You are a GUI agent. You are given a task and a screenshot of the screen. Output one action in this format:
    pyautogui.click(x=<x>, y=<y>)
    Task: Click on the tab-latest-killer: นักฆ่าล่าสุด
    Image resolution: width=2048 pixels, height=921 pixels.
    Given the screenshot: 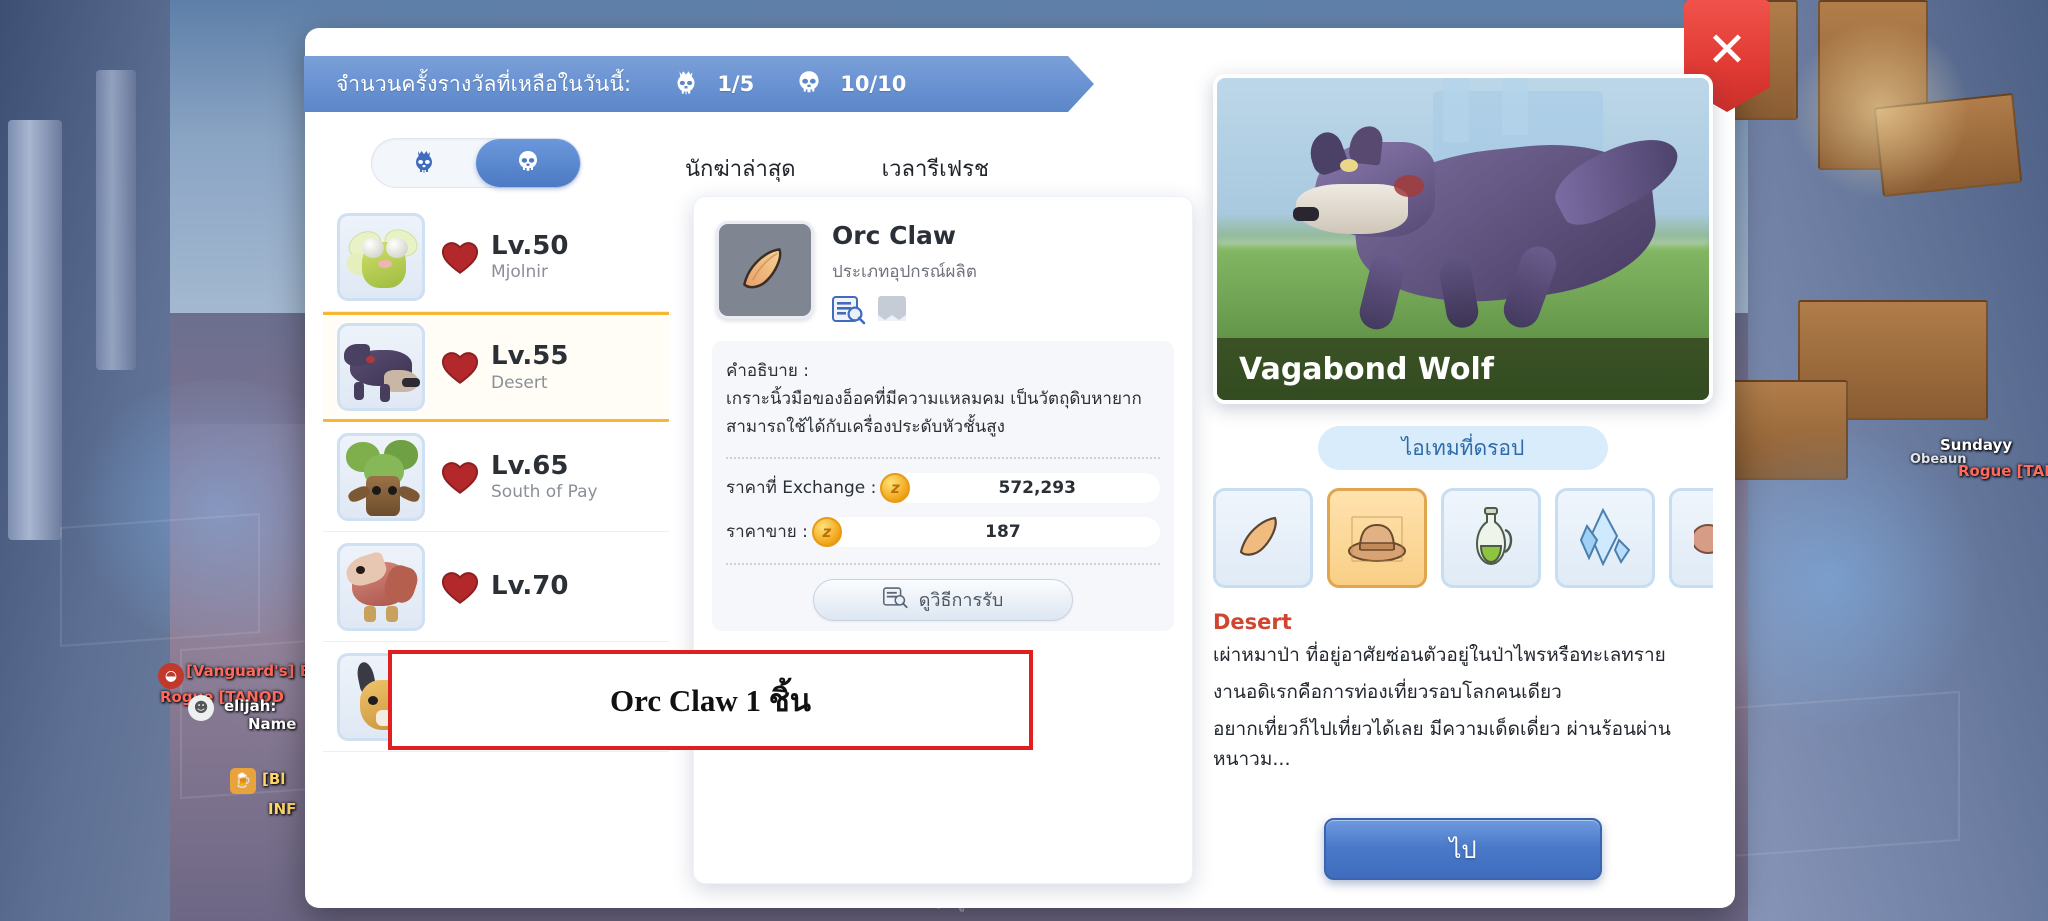 What is the action you would take?
    pyautogui.click(x=740, y=168)
    